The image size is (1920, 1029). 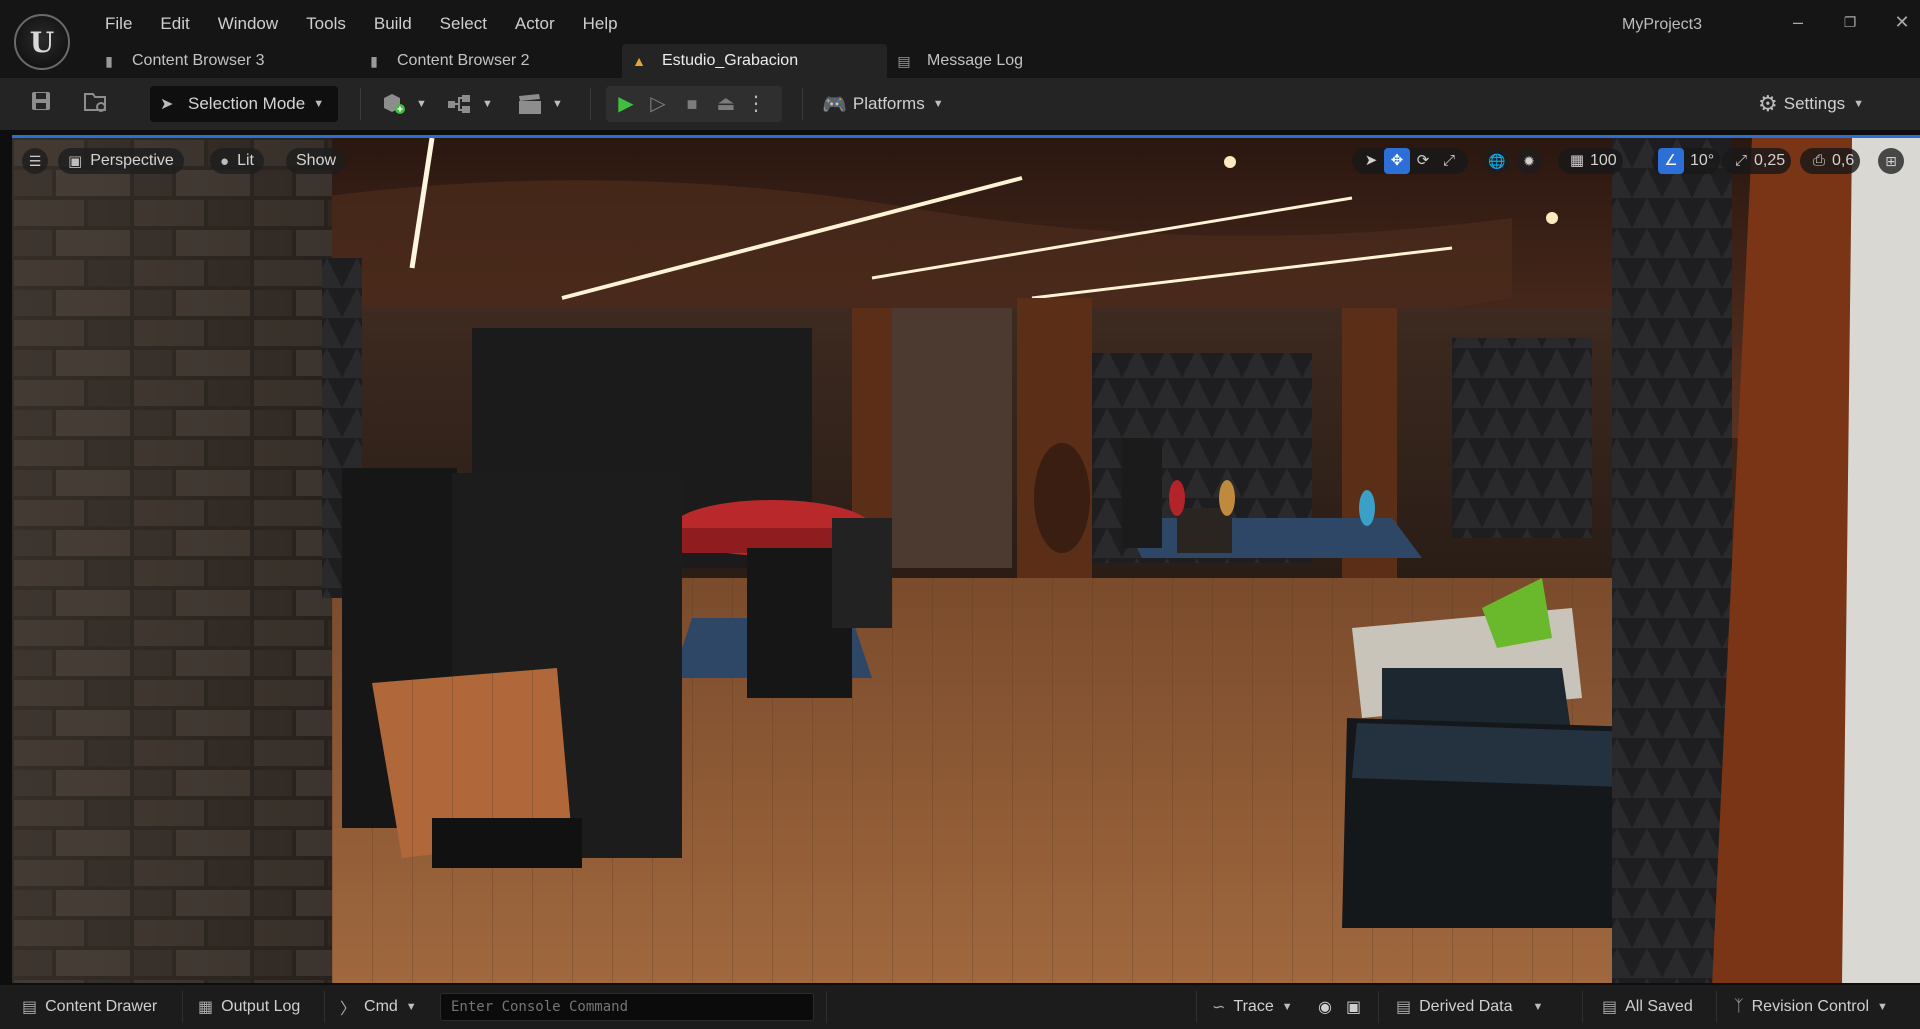 I want to click on menu-build: Build, so click(x=394, y=24).